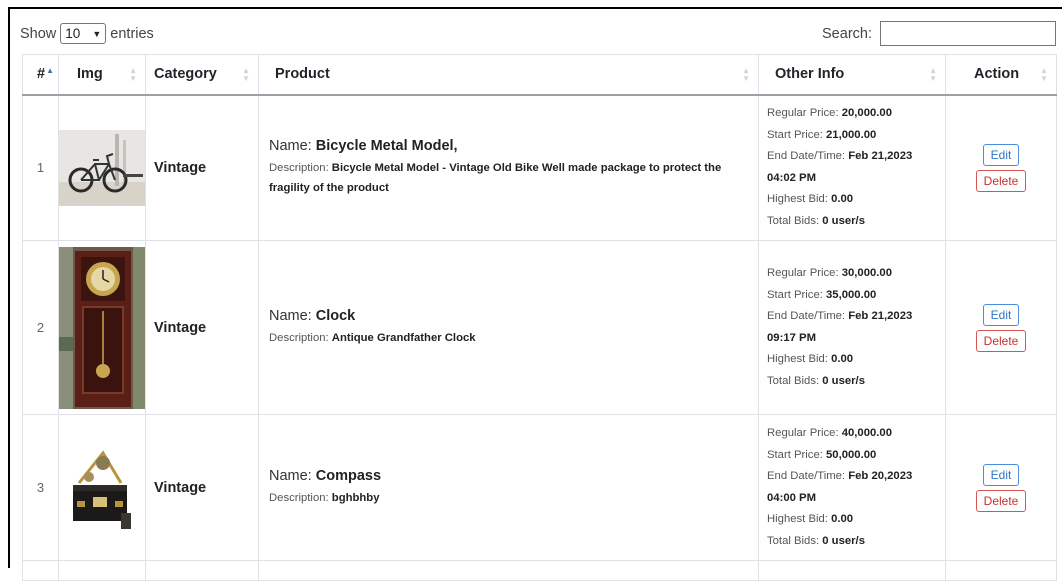  Describe the element at coordinates (83, 33) in the screenshot. I see `entries-select: 10 ▼` at that location.